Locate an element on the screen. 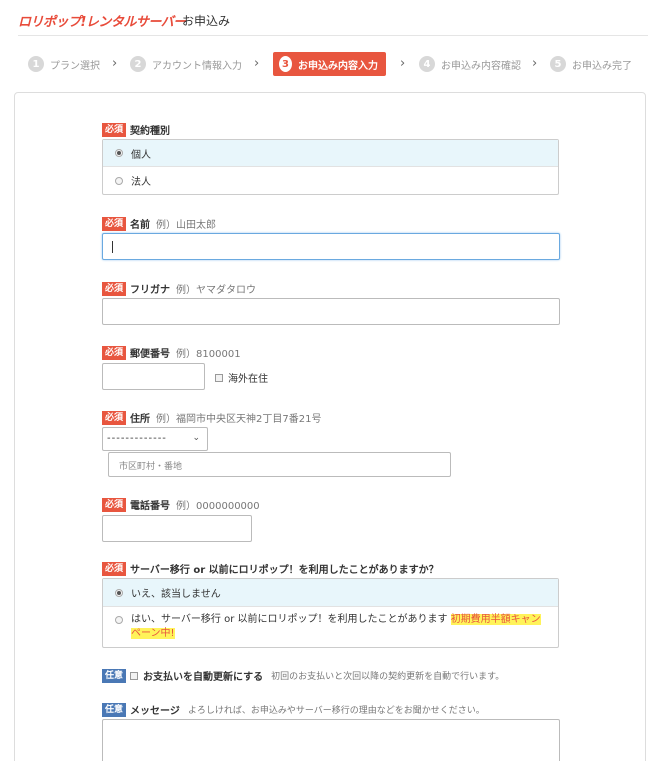 The width and height of the screenshot is (656, 761). option-label: いえ、該当しません is located at coordinates (176, 594).